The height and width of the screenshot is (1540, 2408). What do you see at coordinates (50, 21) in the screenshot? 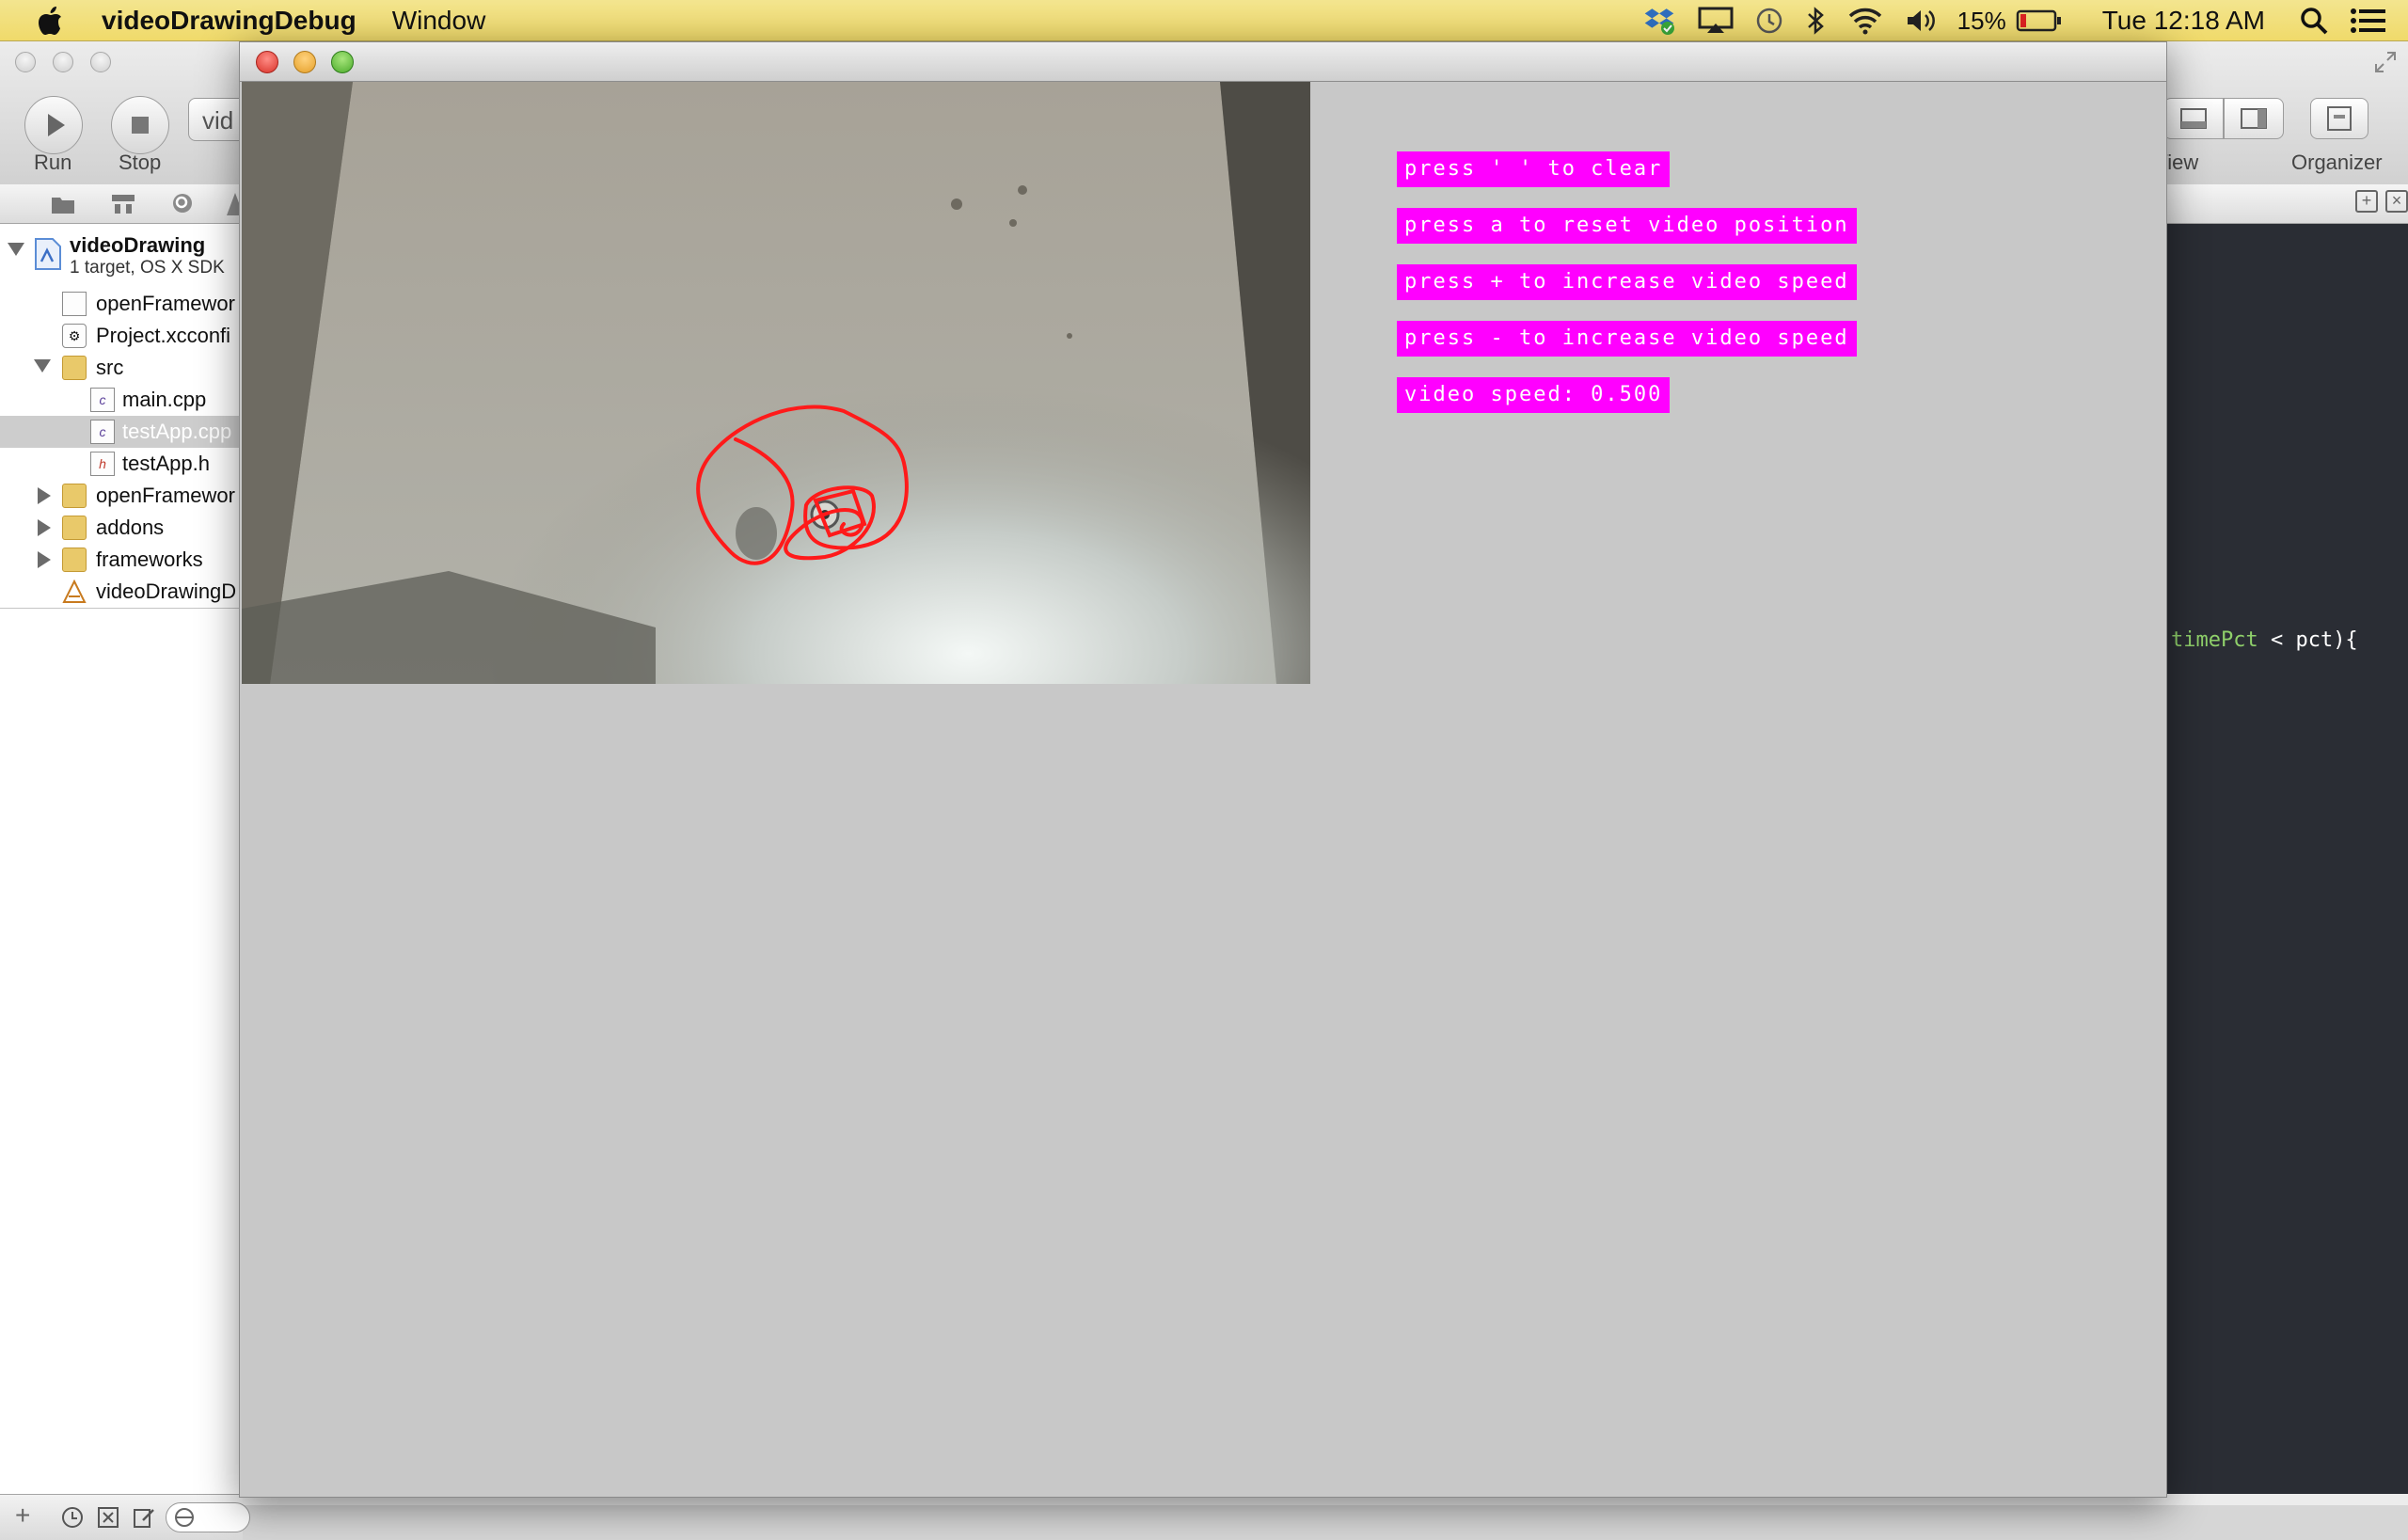
I see `apple-icon` at bounding box center [50, 21].